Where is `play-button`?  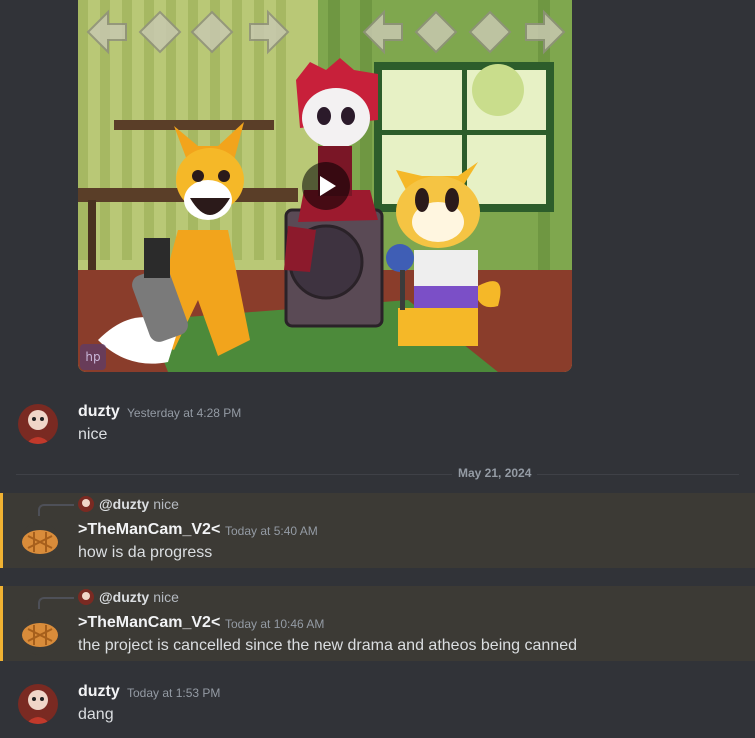 play-button is located at coordinates (326, 186).